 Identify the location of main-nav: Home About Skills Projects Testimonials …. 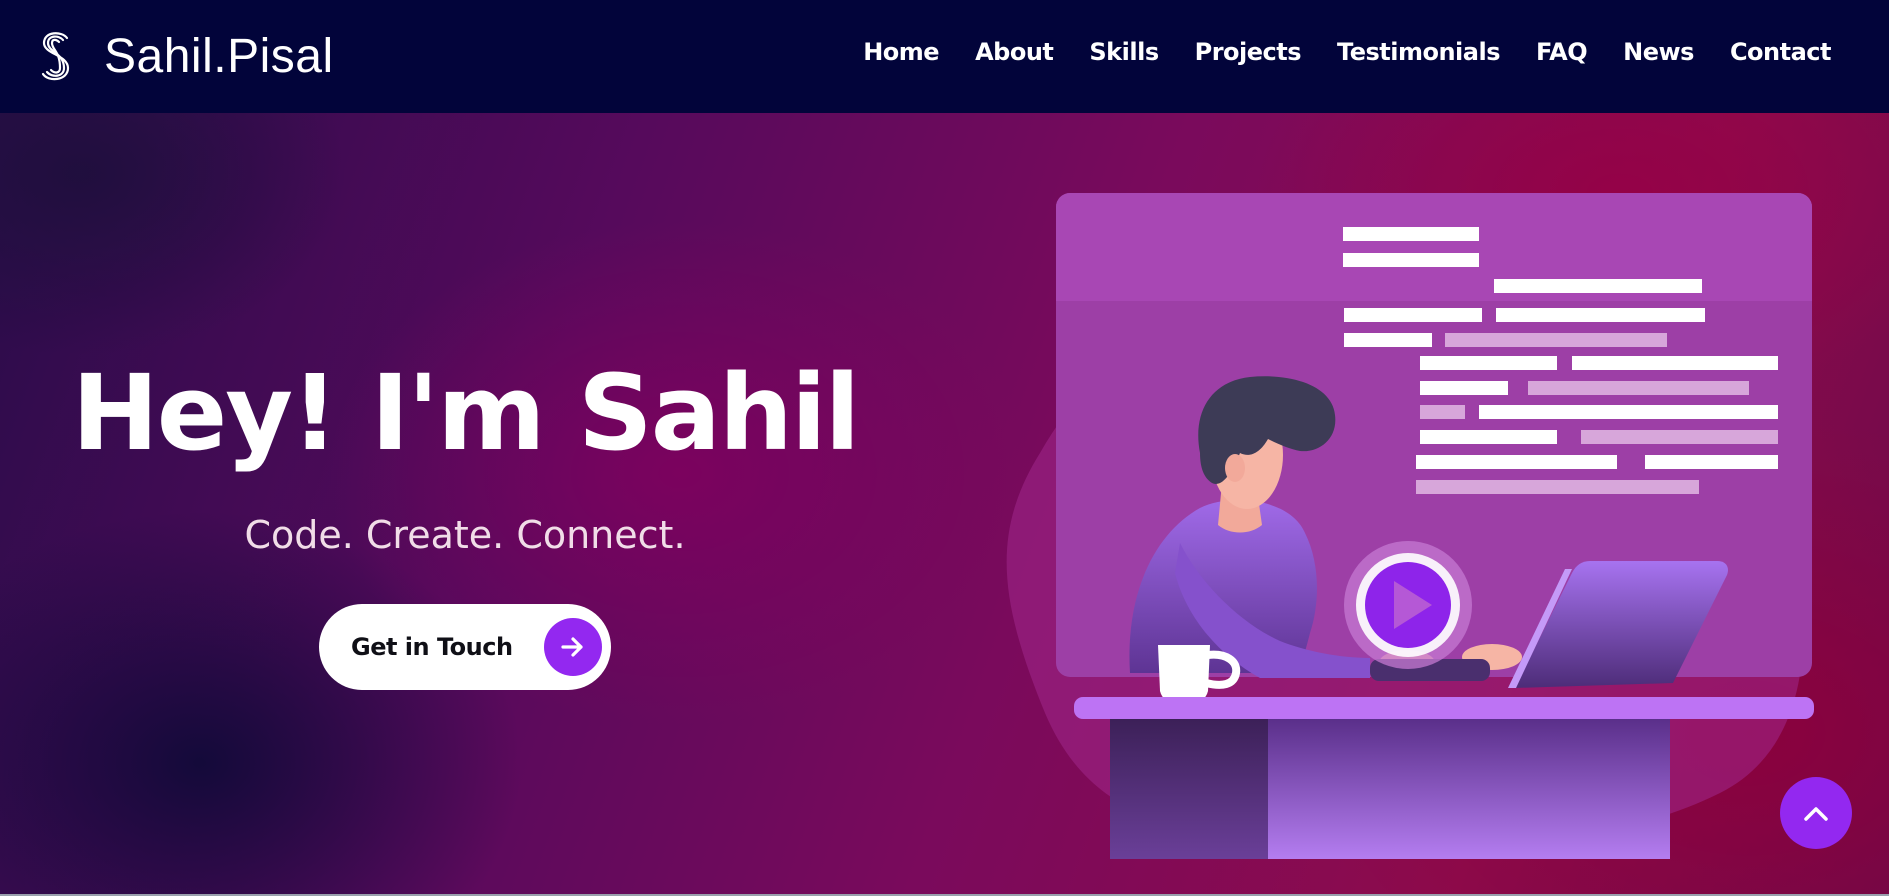
(1347, 52).